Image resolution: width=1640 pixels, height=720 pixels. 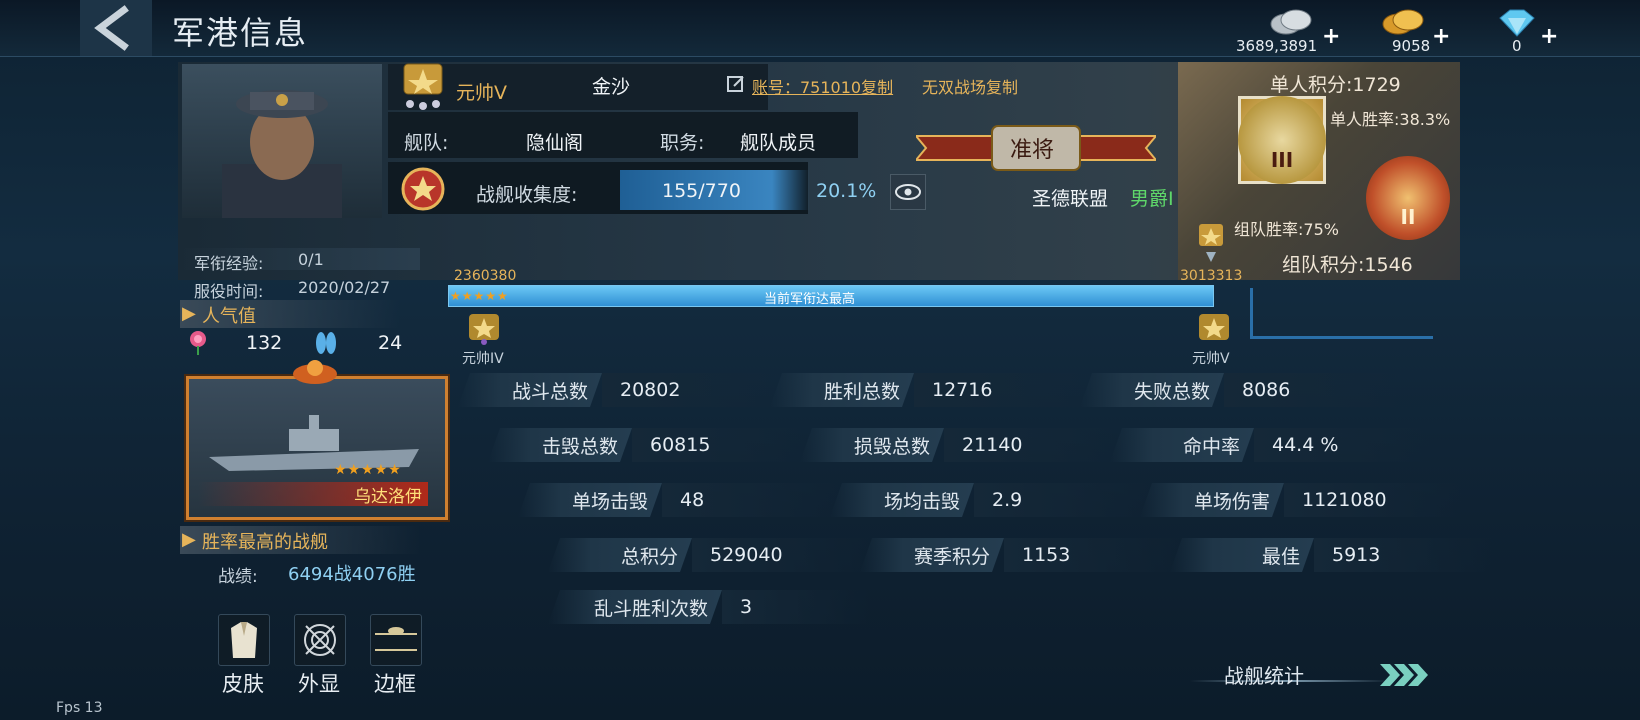 What do you see at coordinates (481, 93) in the screenshot?
I see `rank-title: 元帅V` at bounding box center [481, 93].